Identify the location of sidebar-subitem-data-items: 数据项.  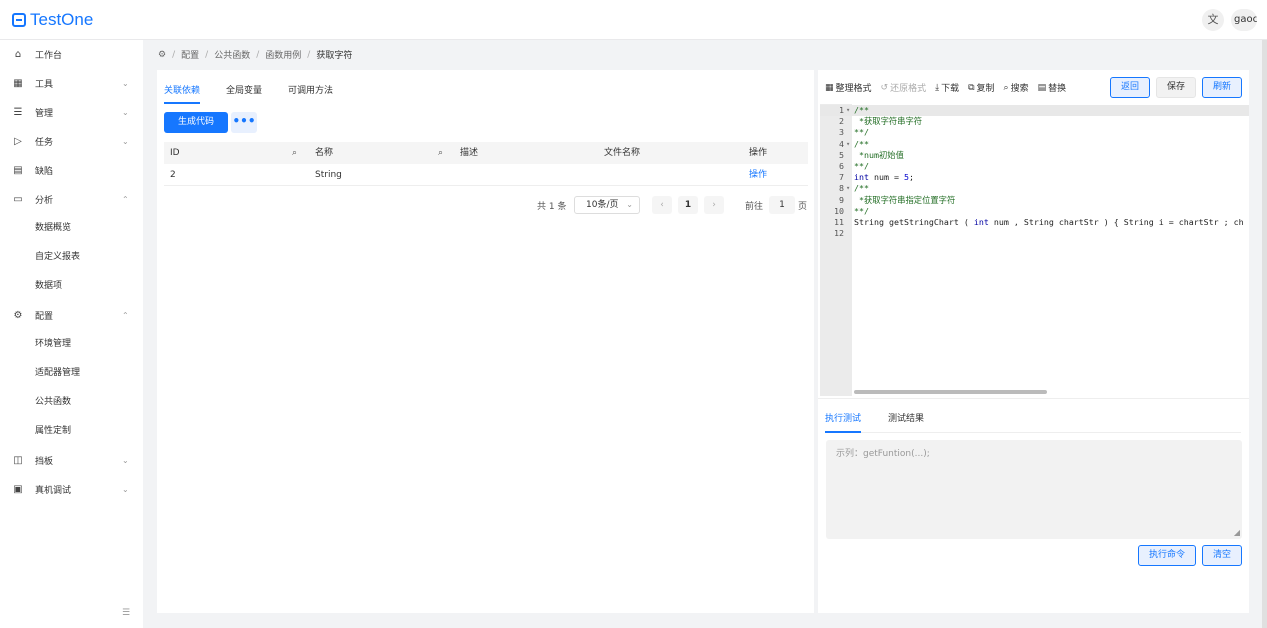
(48, 286).